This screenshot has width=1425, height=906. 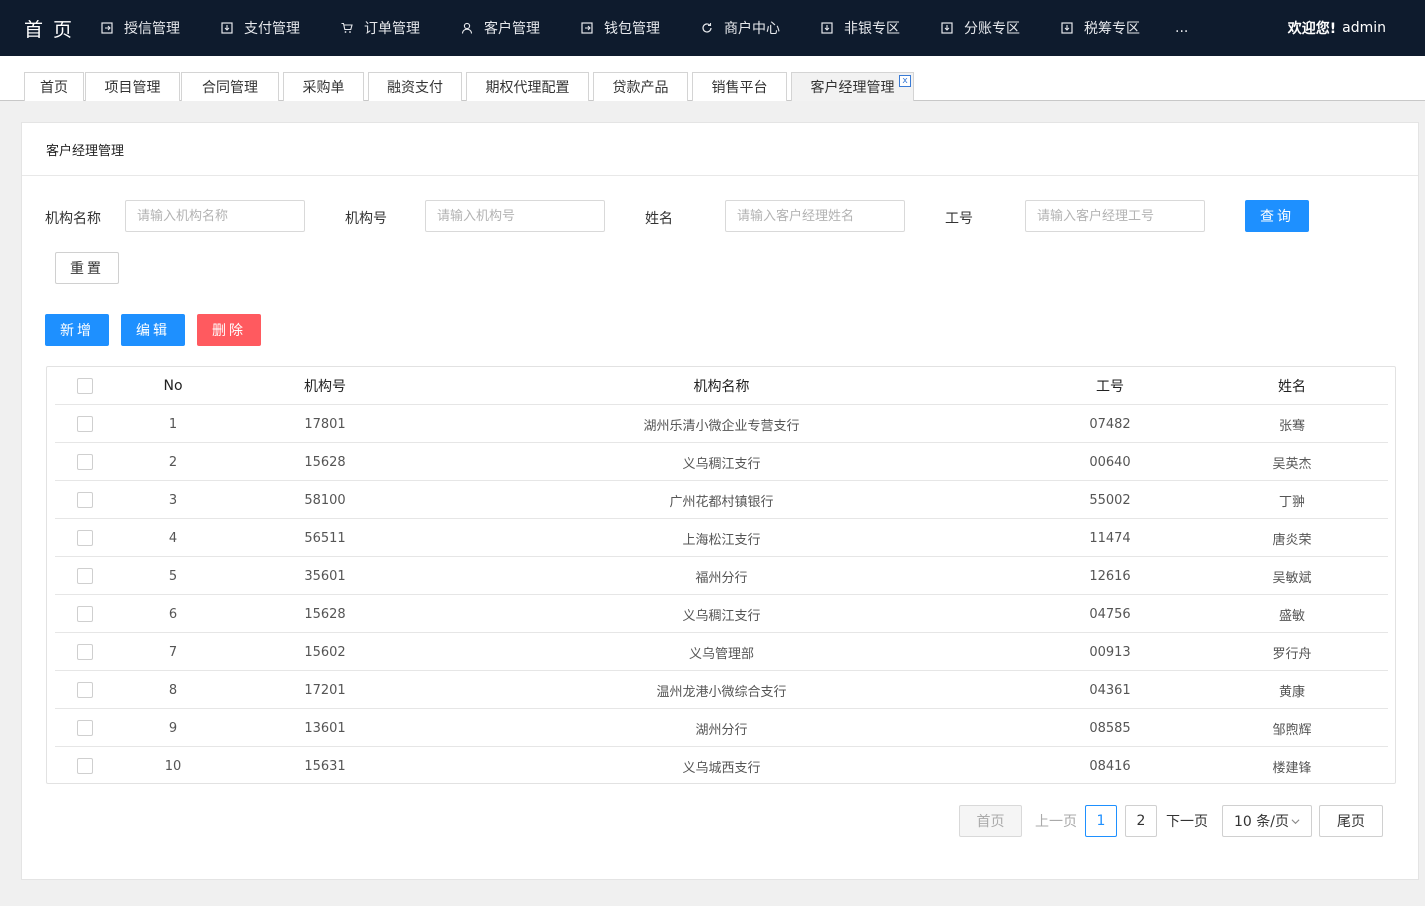 I want to click on table-row: 4 56511 上海松江支行 11474 唐炎荣, so click(x=721, y=538).